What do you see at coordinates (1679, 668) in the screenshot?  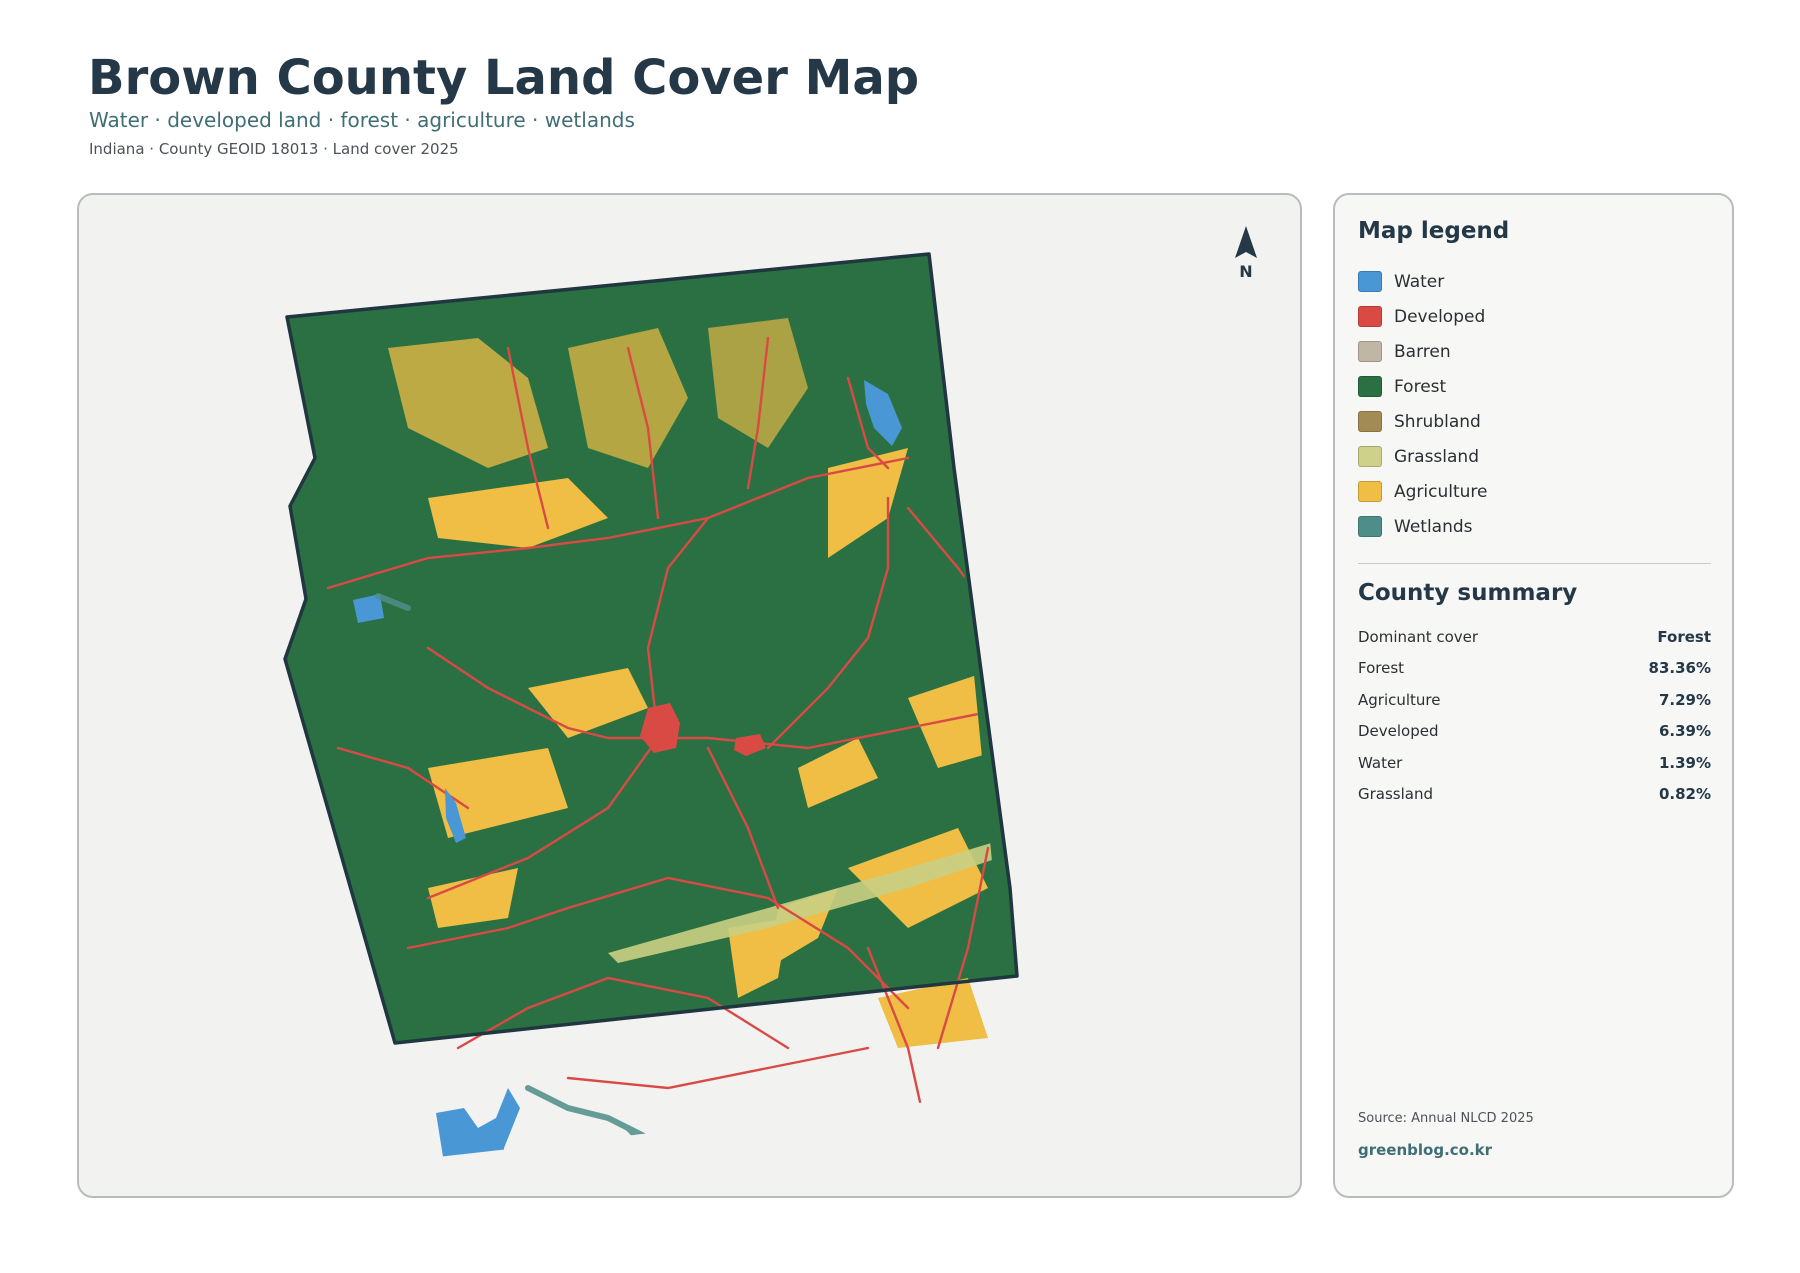 I see `summary-value: 83.36%` at bounding box center [1679, 668].